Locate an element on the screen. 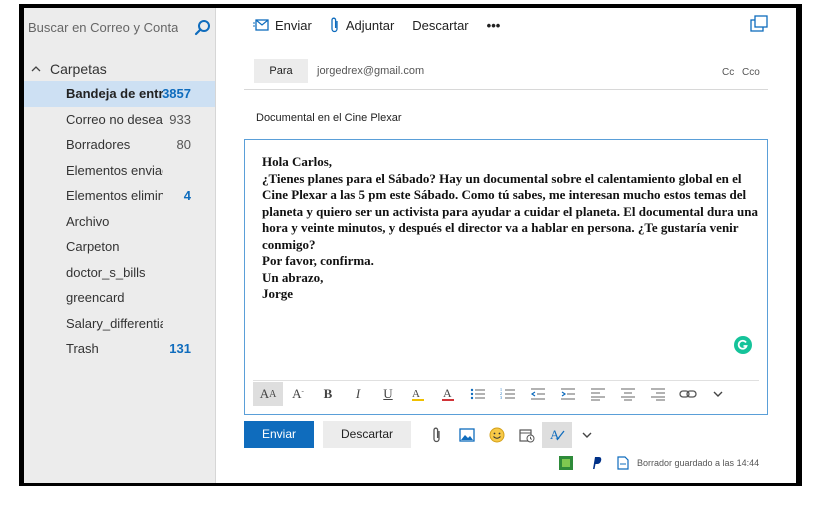 This screenshot has width=816, height=514. toolbar-discard-button: Descartar is located at coordinates (440, 25).